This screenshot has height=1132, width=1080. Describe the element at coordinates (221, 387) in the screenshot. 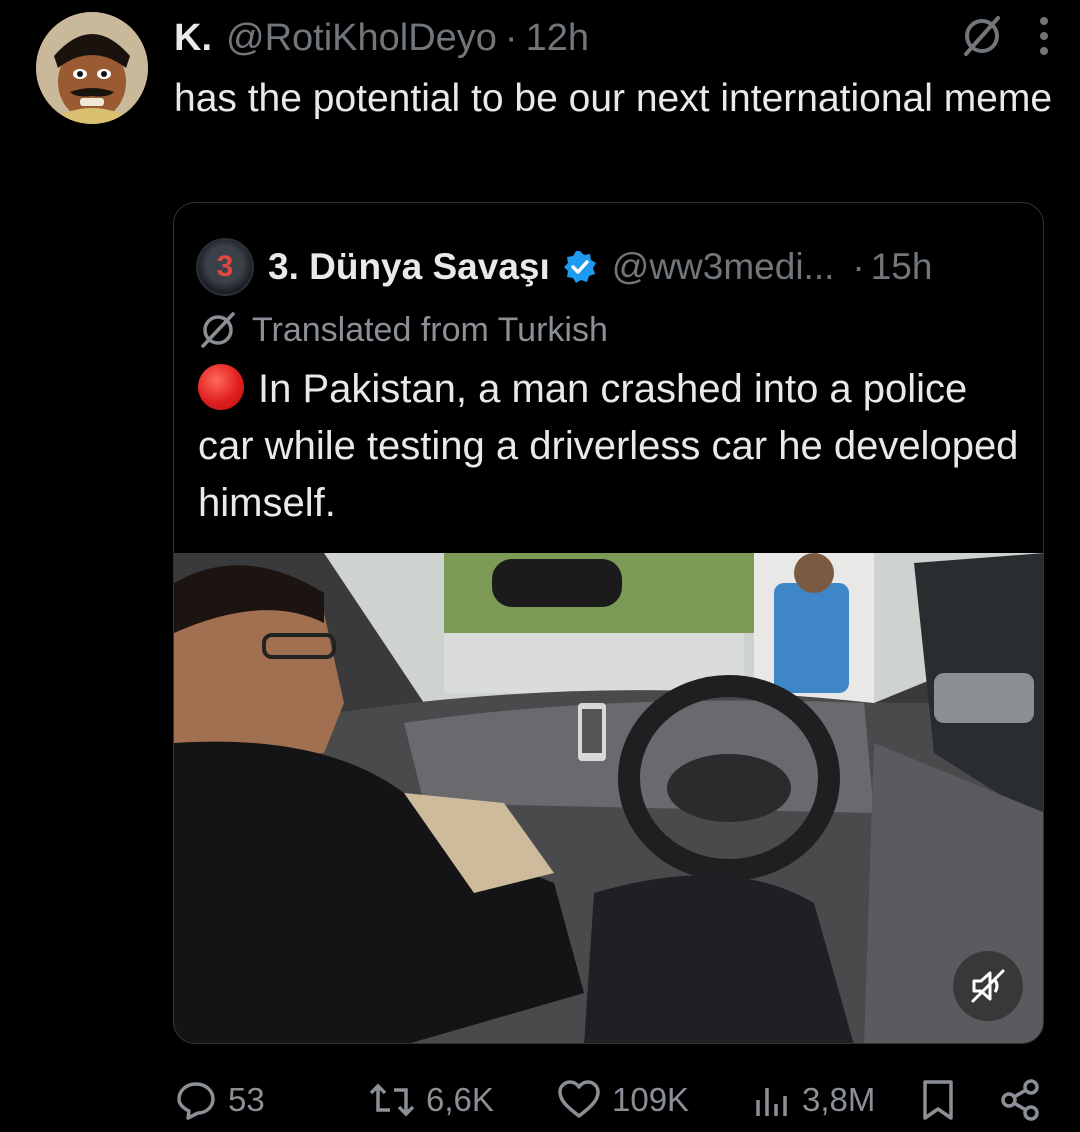

I see `red-circle-icon` at that location.